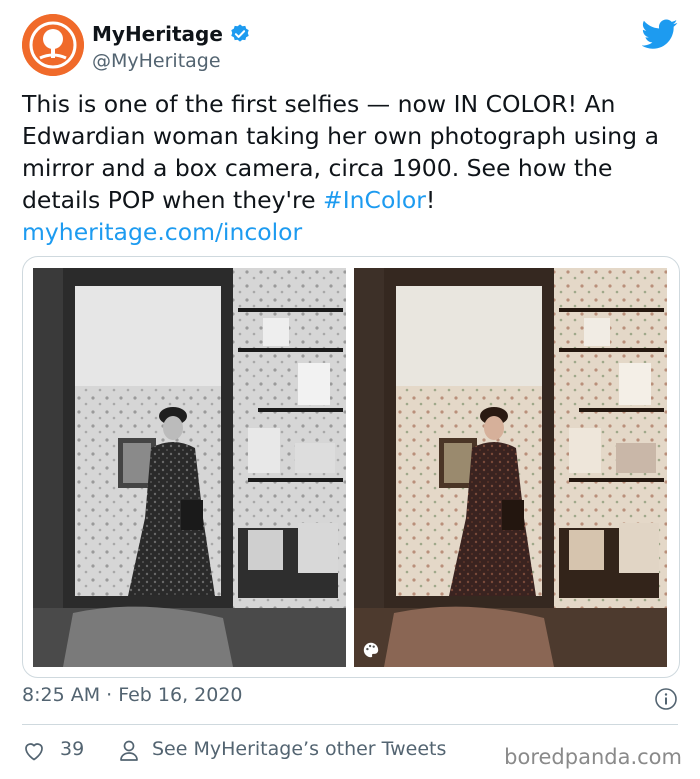 This screenshot has height=779, width=700. What do you see at coordinates (157, 34) in the screenshot?
I see `author-name: MyHeritage` at bounding box center [157, 34].